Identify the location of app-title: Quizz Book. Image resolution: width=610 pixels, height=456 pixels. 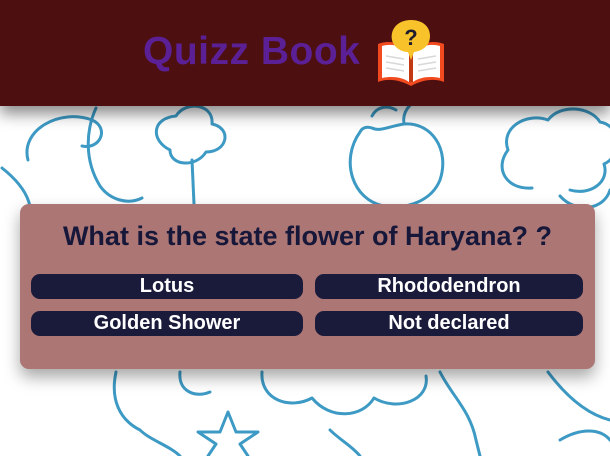
(252, 51).